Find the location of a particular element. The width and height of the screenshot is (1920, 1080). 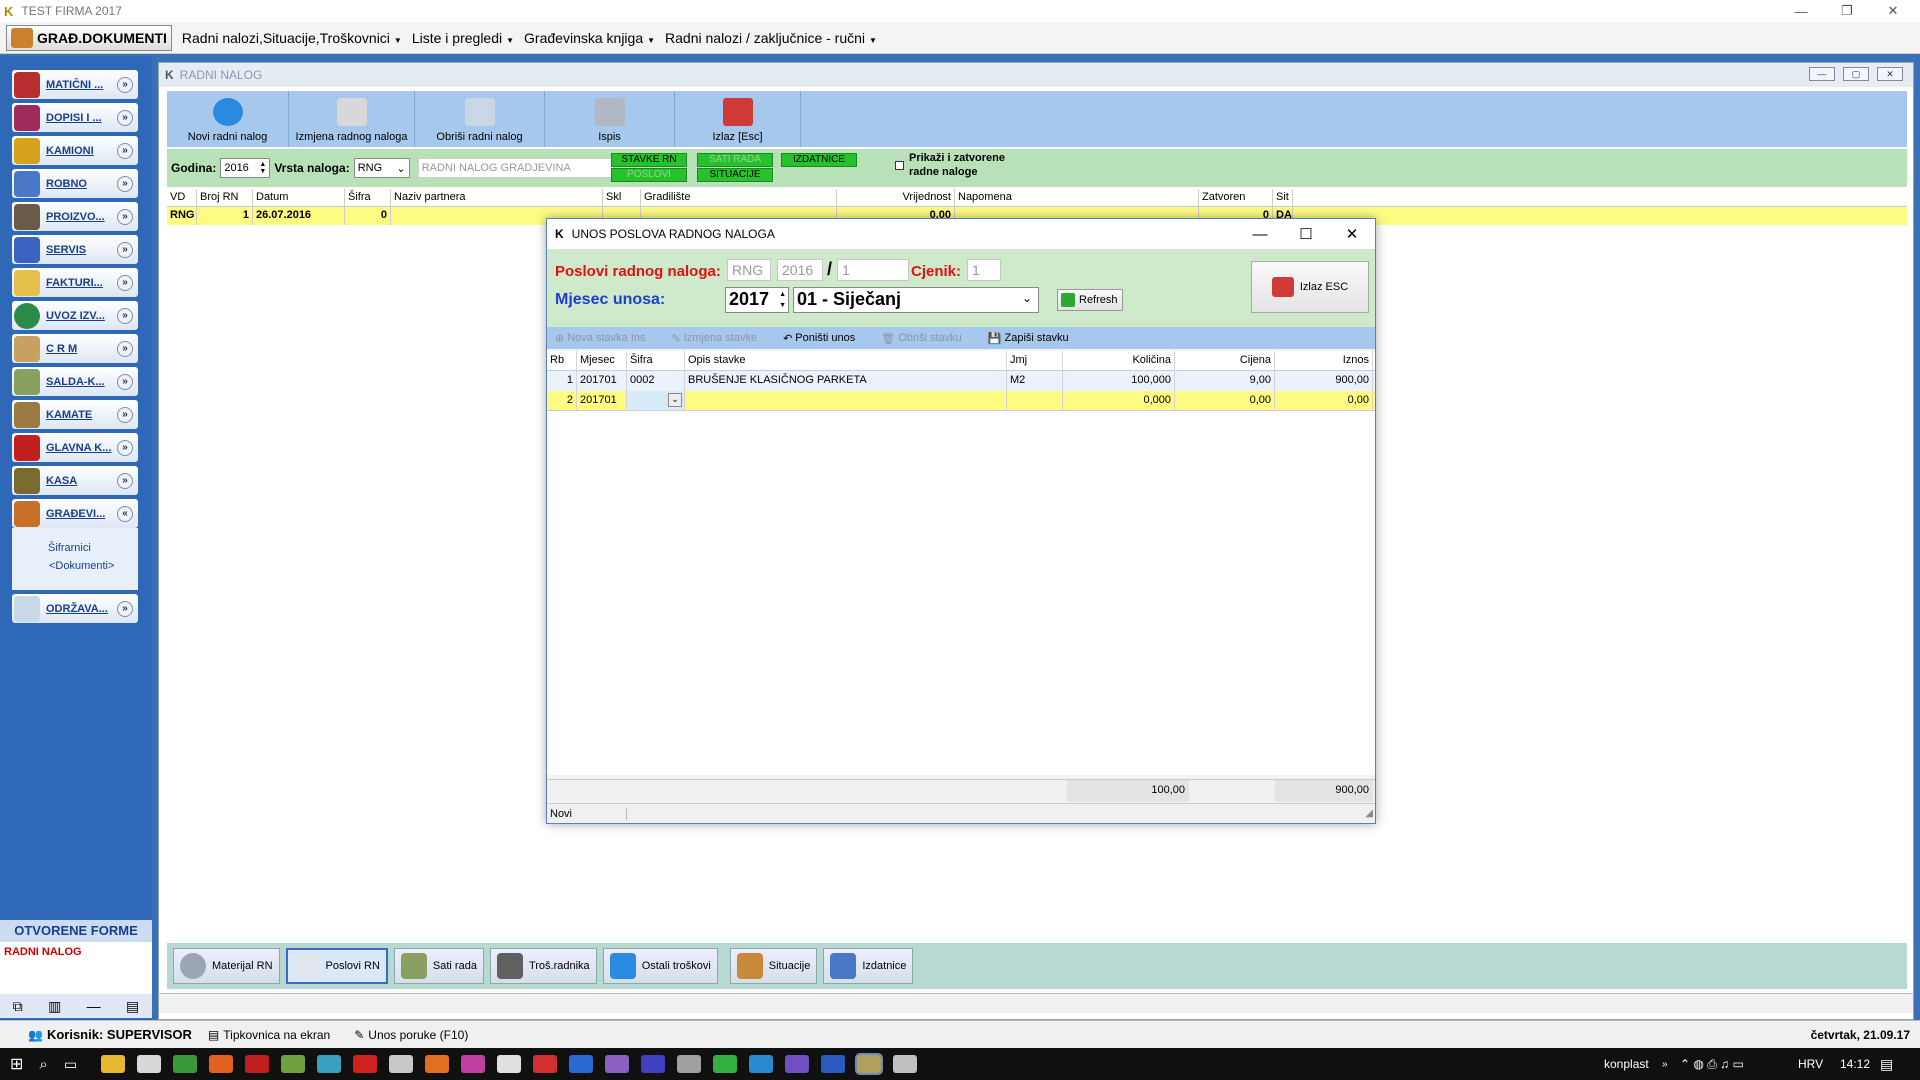

taskbar-time: 14:12 is located at coordinates (1855, 1064).